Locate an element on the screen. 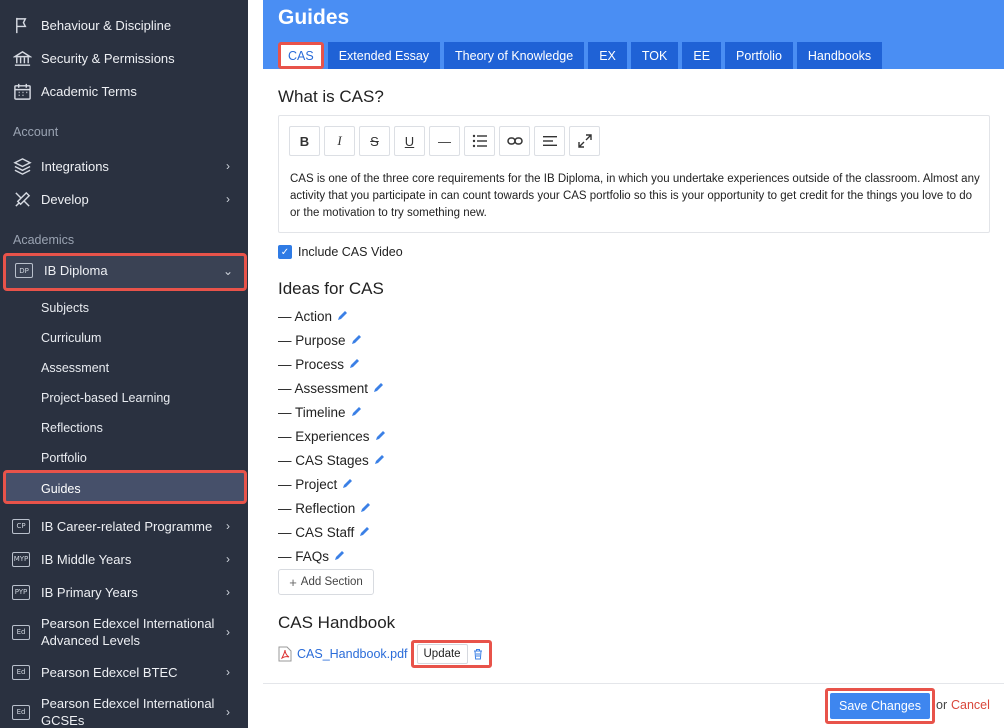  sidebar-item-label: Develop is located at coordinates (65, 199).